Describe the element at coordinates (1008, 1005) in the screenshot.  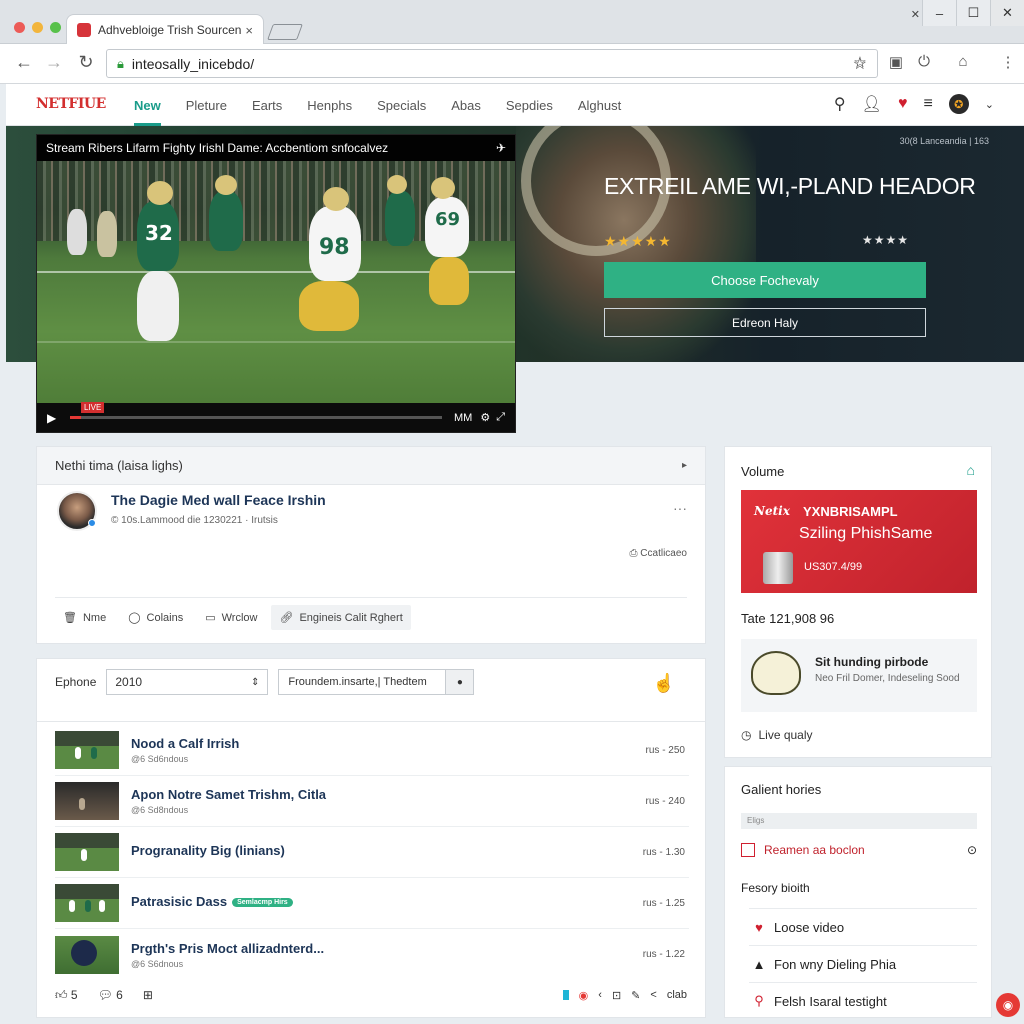
I see `chat-fab: ◉` at that location.